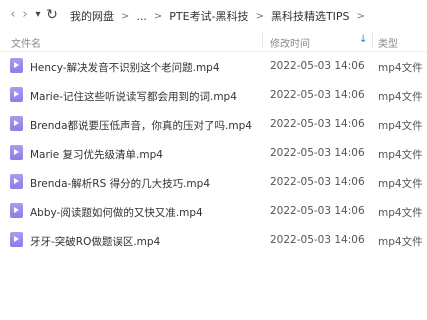  I want to click on column-header-type: 类型, so click(388, 42).